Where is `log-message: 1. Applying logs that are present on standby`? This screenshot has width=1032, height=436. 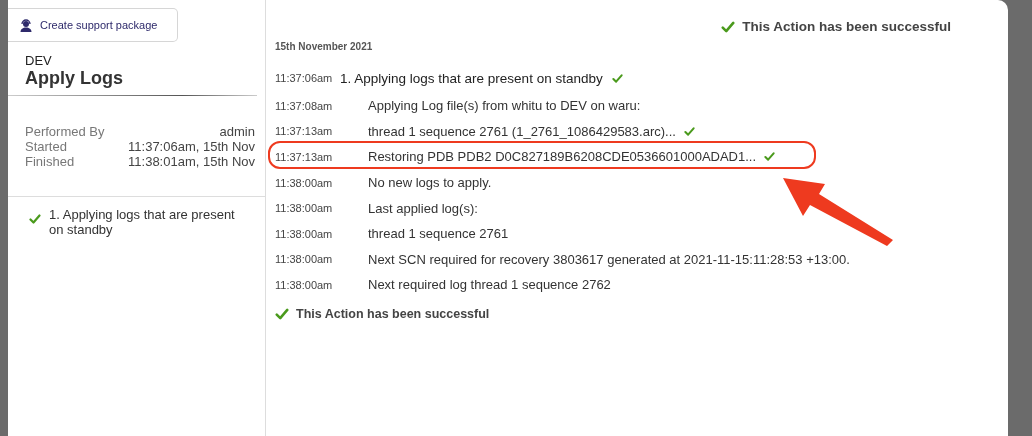
log-message: 1. Applying logs that are present on standby is located at coordinates (471, 78).